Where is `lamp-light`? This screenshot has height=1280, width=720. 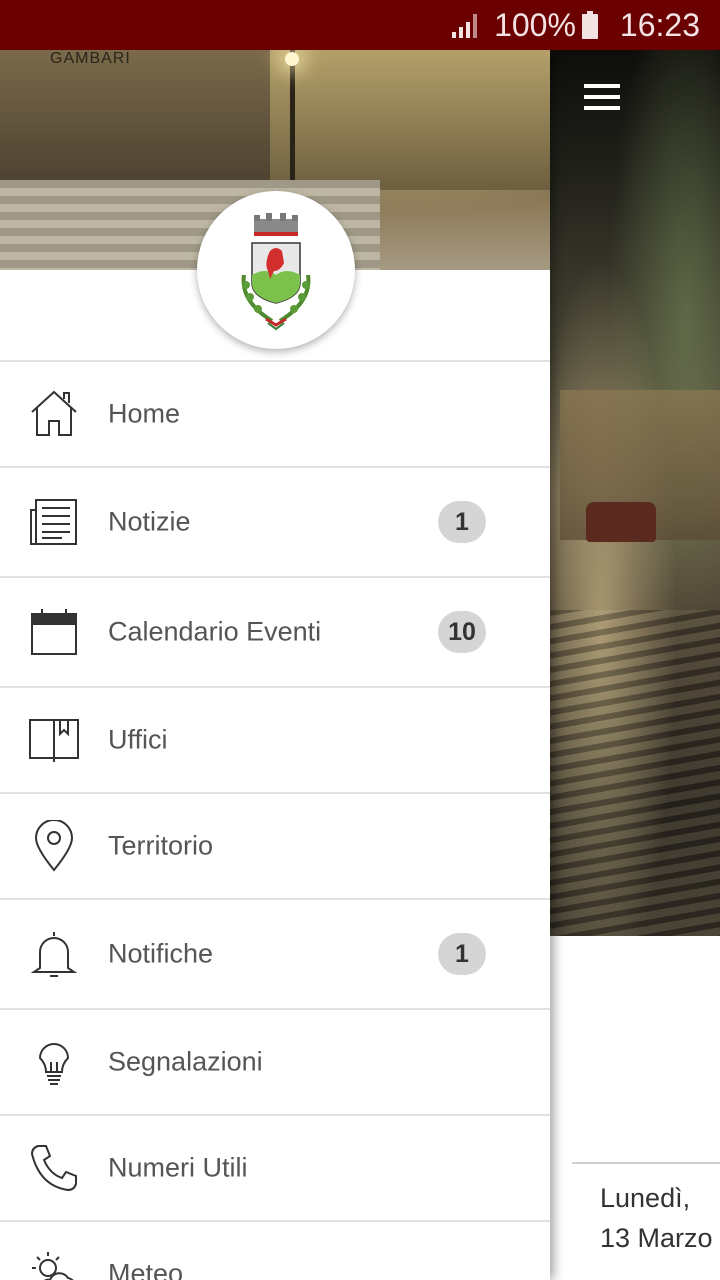 lamp-light is located at coordinates (292, 59).